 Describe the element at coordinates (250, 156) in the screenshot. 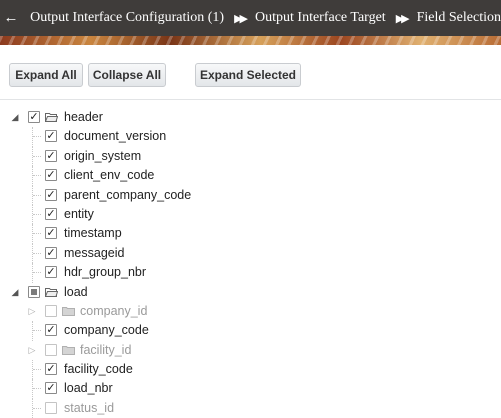

I see `tree-leaf-origin-system: origin_system` at that location.